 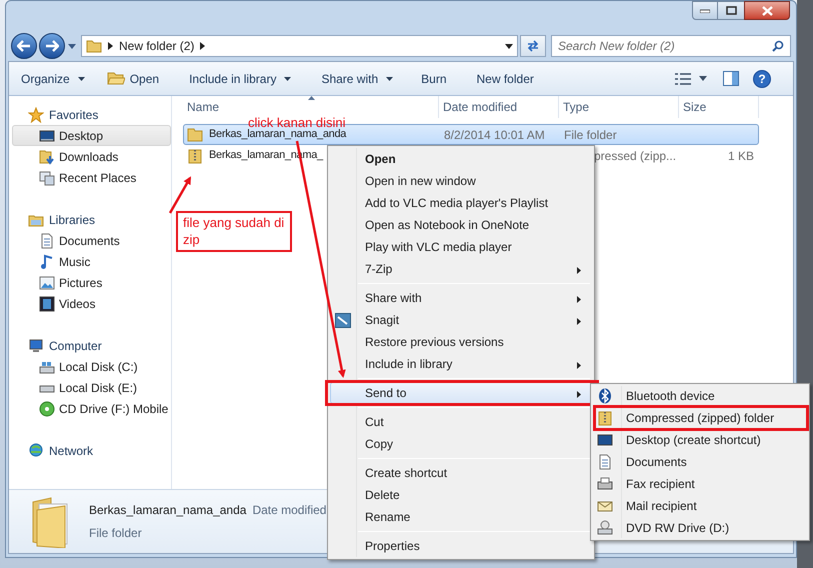 What do you see at coordinates (289, 510) in the screenshot?
I see `date-modified-label: Date modified` at bounding box center [289, 510].